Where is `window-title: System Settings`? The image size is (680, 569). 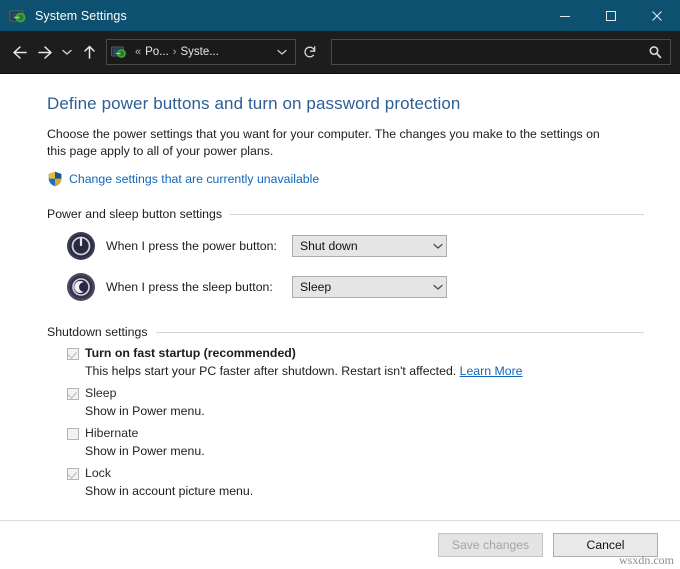 window-title: System Settings is located at coordinates (81, 15).